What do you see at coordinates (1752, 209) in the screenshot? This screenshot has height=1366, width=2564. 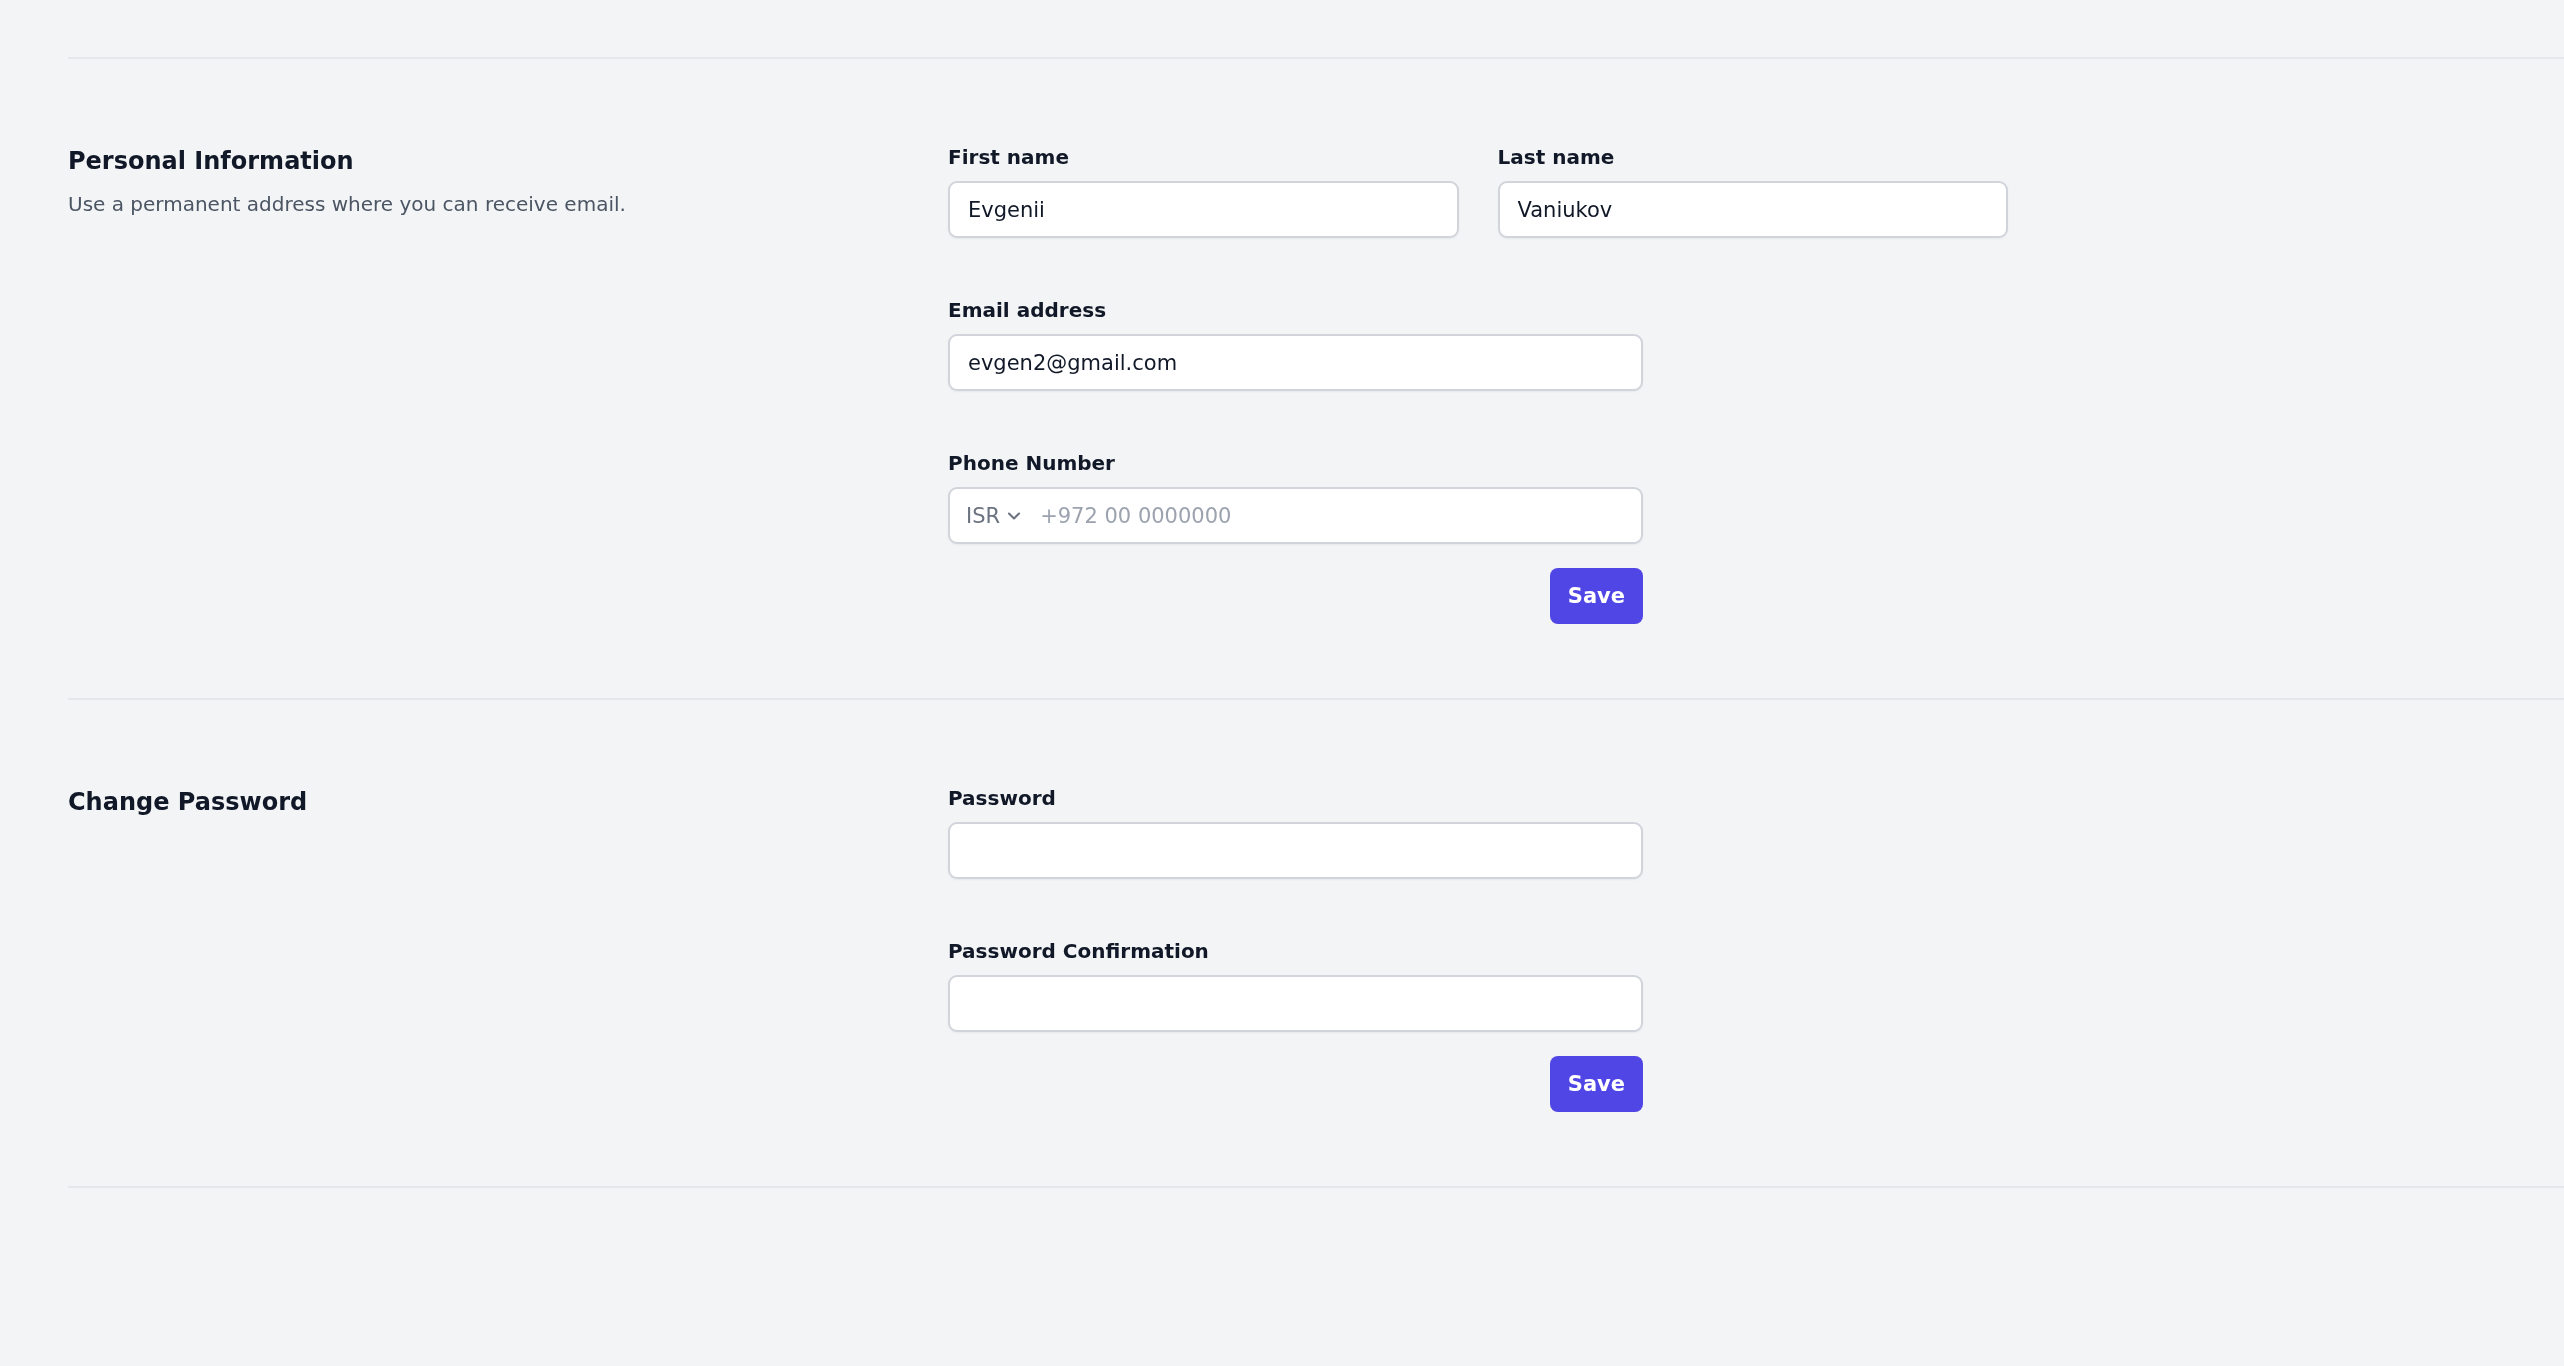 I see `text-field: Vaniukov` at bounding box center [1752, 209].